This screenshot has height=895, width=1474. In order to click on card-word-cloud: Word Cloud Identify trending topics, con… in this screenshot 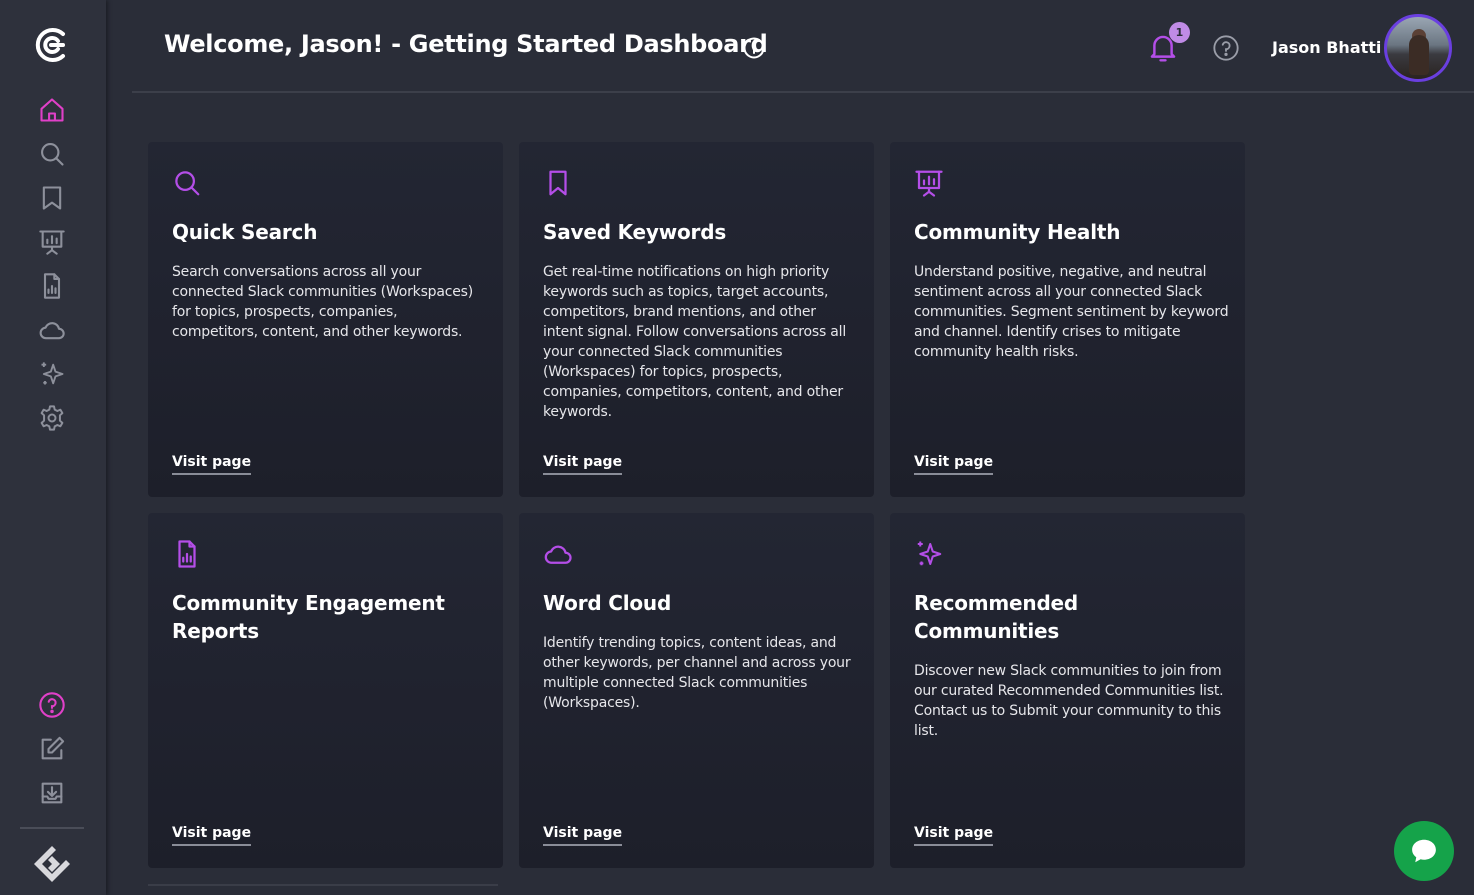, I will do `click(696, 690)`.